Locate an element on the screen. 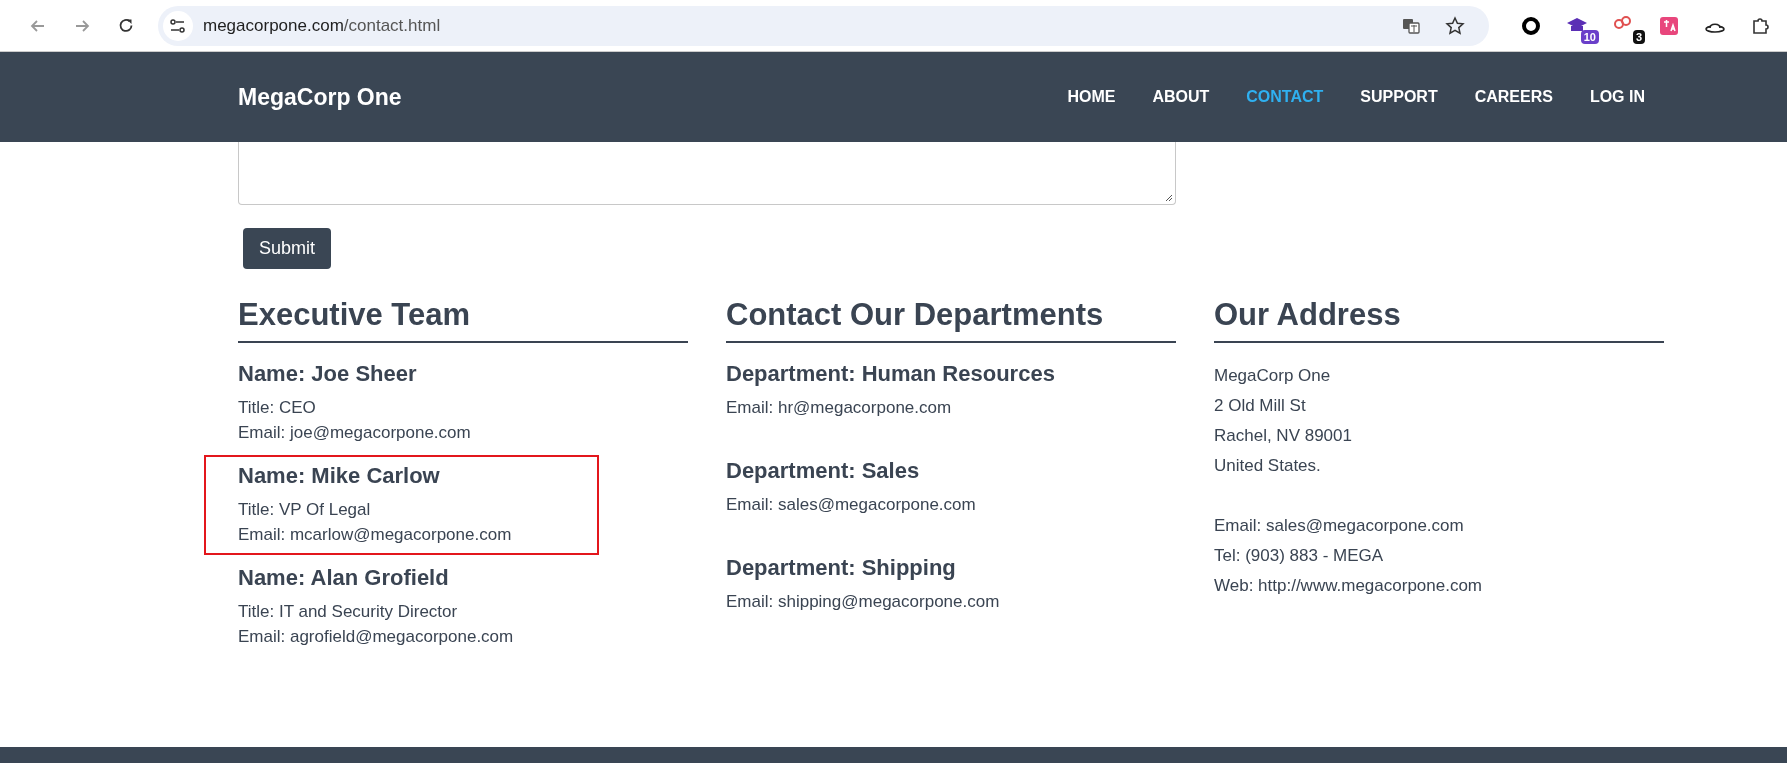  nav-link: SUPPORT is located at coordinates (1399, 97).